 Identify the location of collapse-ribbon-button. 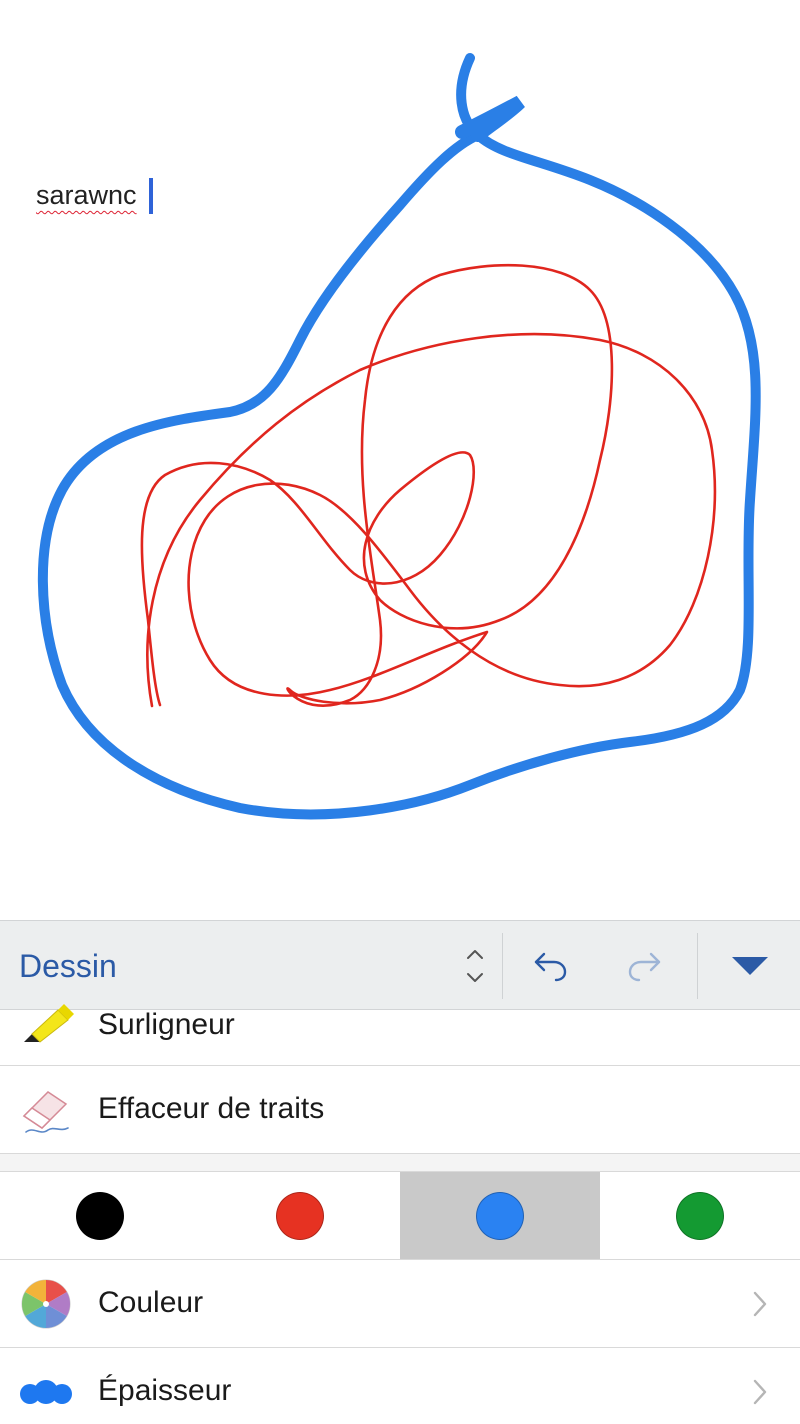
(750, 966).